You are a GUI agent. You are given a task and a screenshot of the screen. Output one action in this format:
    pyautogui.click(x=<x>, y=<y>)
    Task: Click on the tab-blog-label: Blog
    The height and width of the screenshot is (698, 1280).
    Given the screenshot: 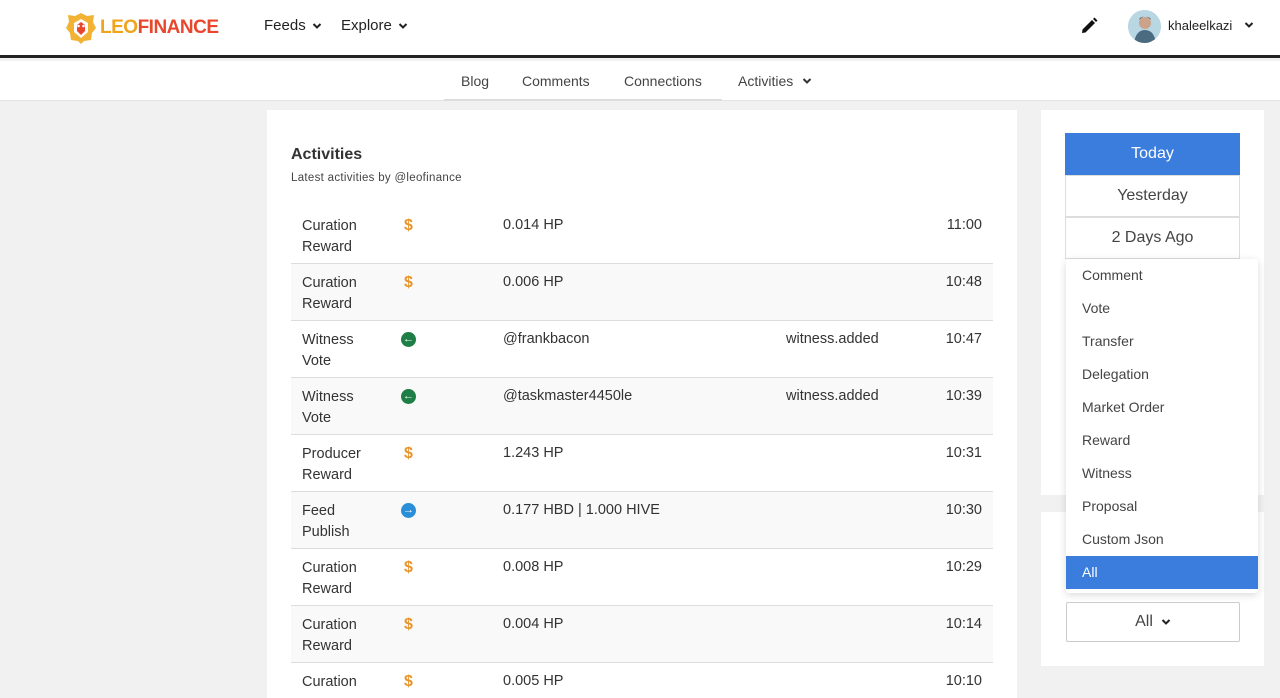 What is the action you would take?
    pyautogui.click(x=475, y=81)
    